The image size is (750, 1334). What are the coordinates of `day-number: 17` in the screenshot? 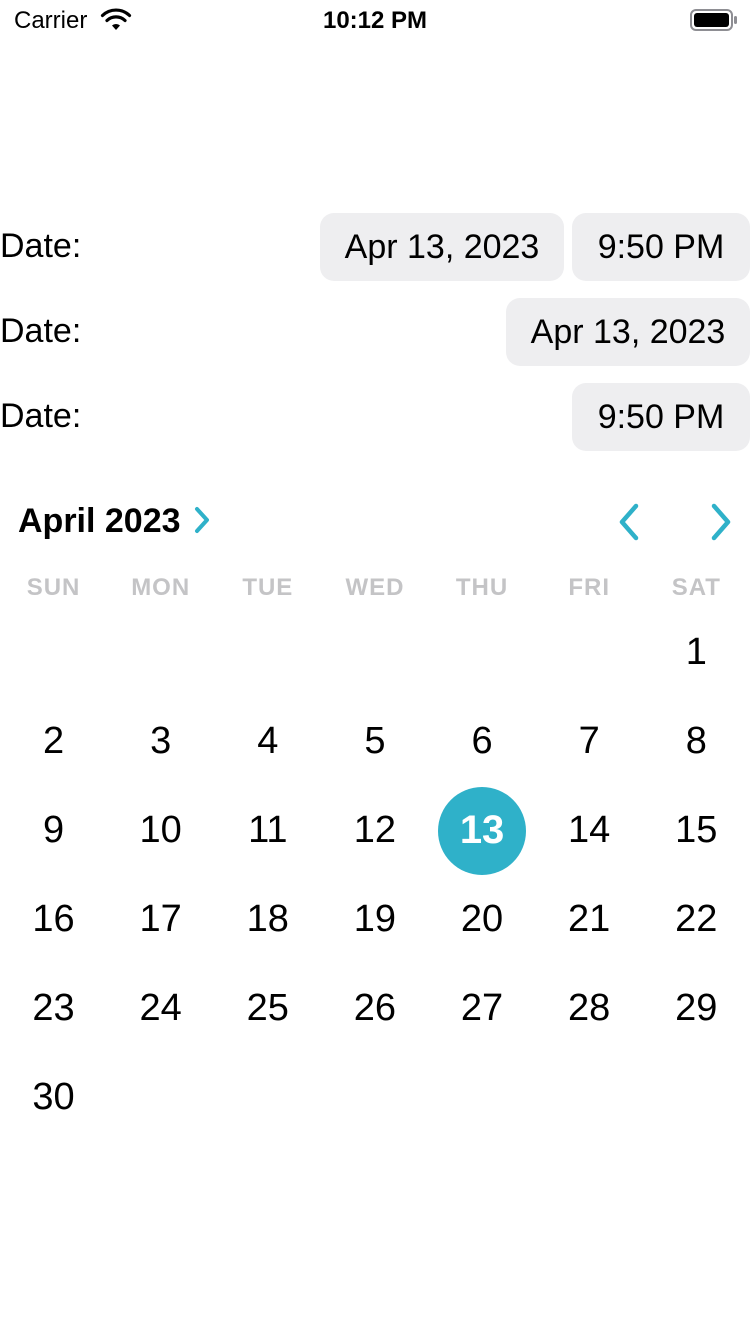 It's located at (160, 919).